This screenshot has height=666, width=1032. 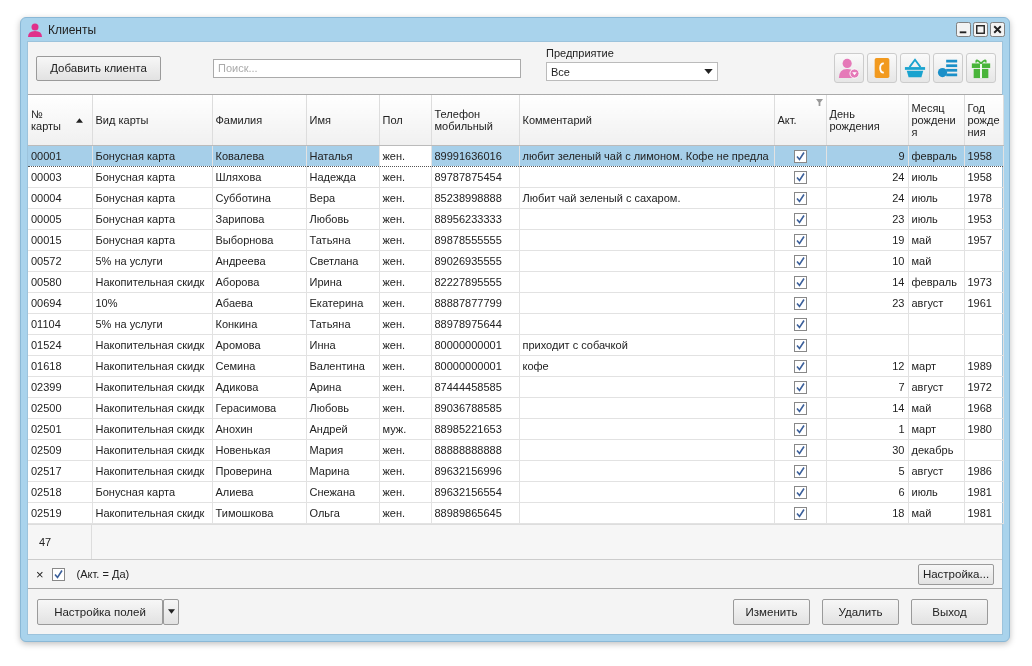 What do you see at coordinates (515, 303) in the screenshot?
I see `table-row: 00694 10% Абаева Екатерина жен. 88887877799 23 август 1961` at bounding box center [515, 303].